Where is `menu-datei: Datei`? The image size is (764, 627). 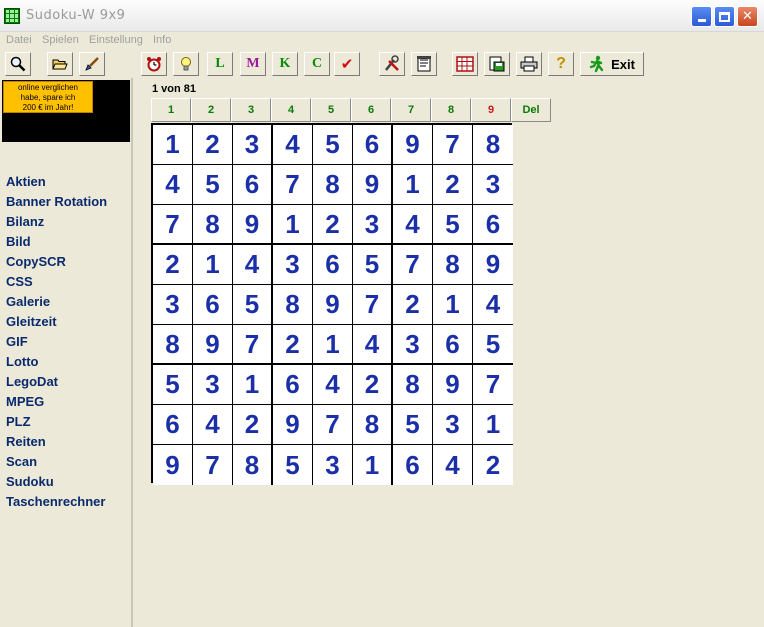
menu-datei: Datei is located at coordinates (19, 40).